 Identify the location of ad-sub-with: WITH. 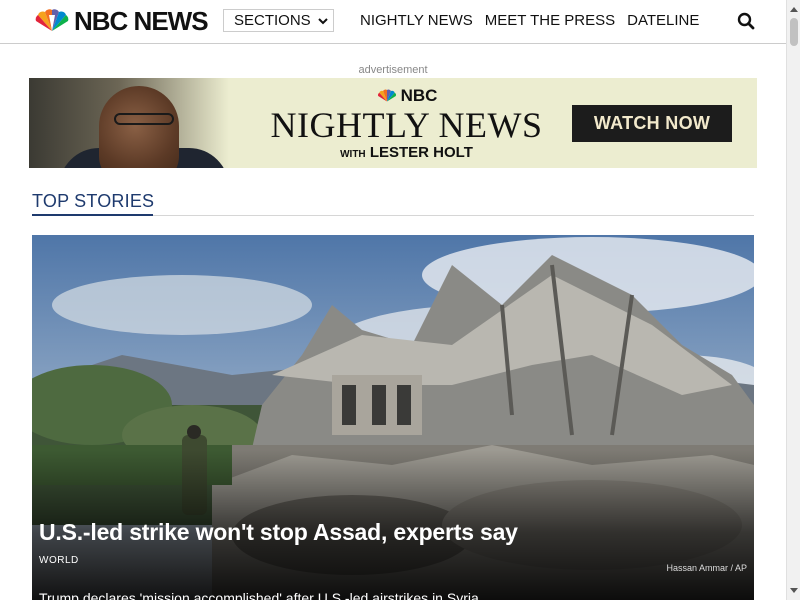
(353, 154).